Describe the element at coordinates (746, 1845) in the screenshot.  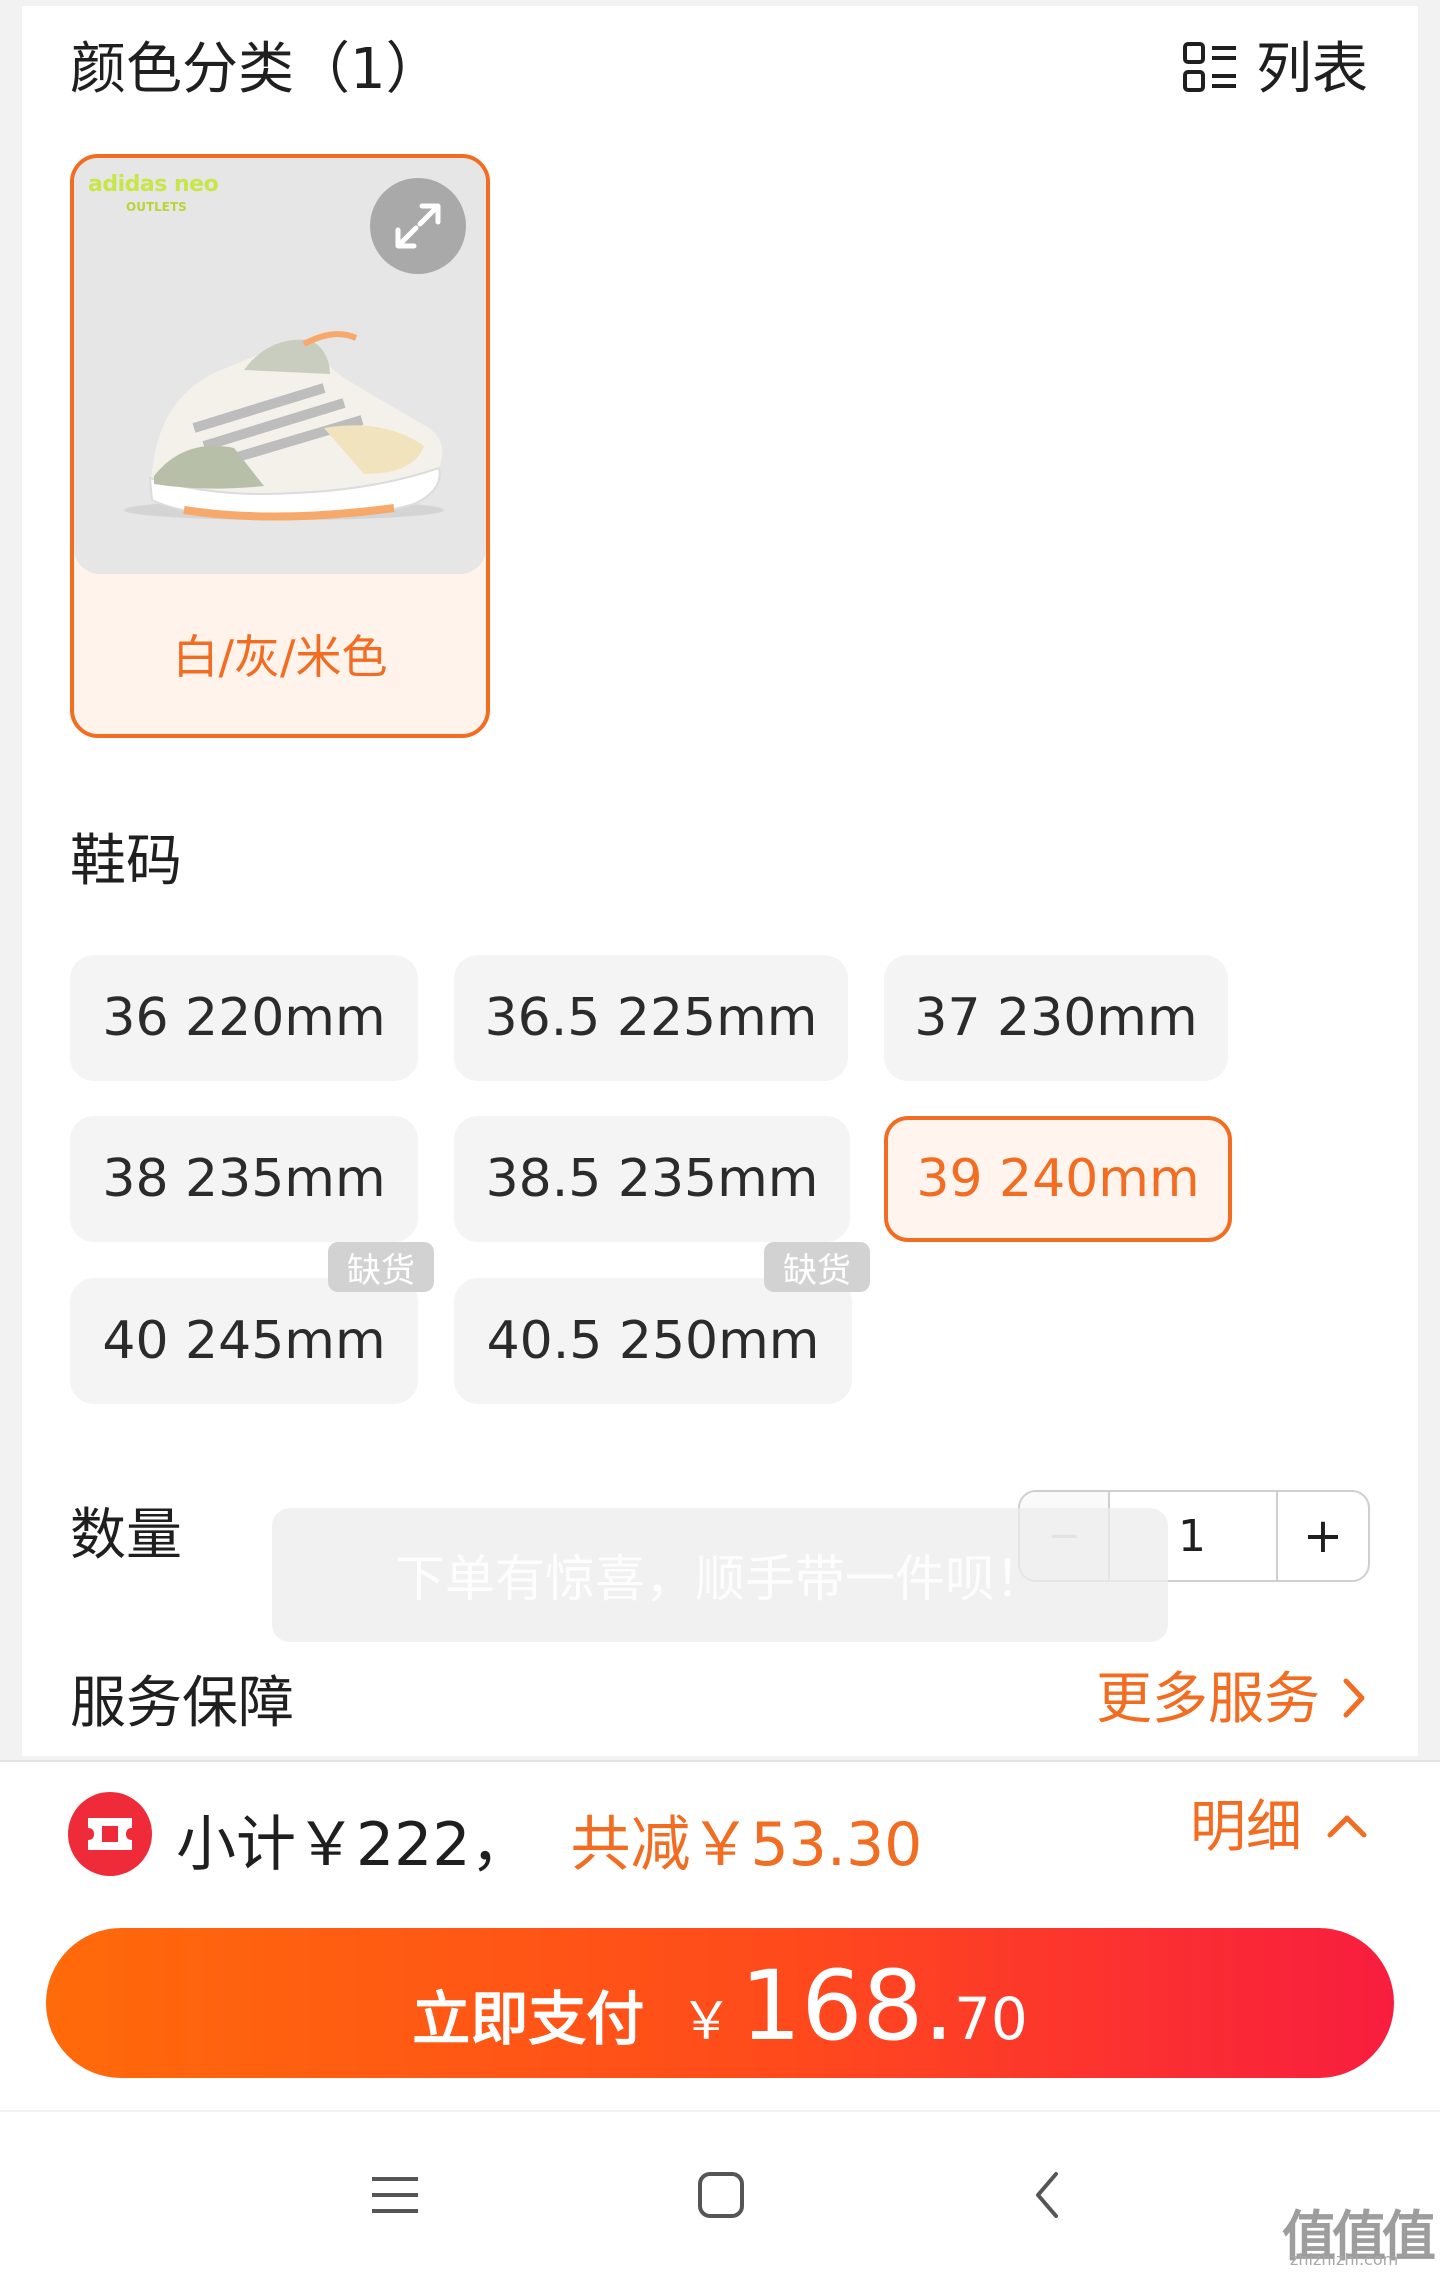
I see `discount-text: 共减￥53.30` at that location.